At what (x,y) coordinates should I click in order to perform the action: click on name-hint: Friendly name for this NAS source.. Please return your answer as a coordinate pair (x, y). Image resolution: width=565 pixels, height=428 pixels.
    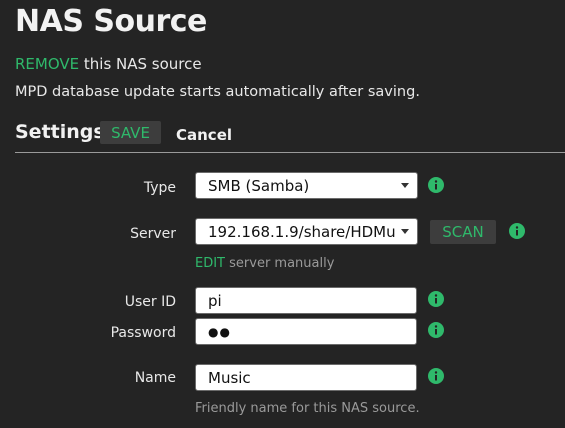
    Looking at the image, I should click on (307, 408).